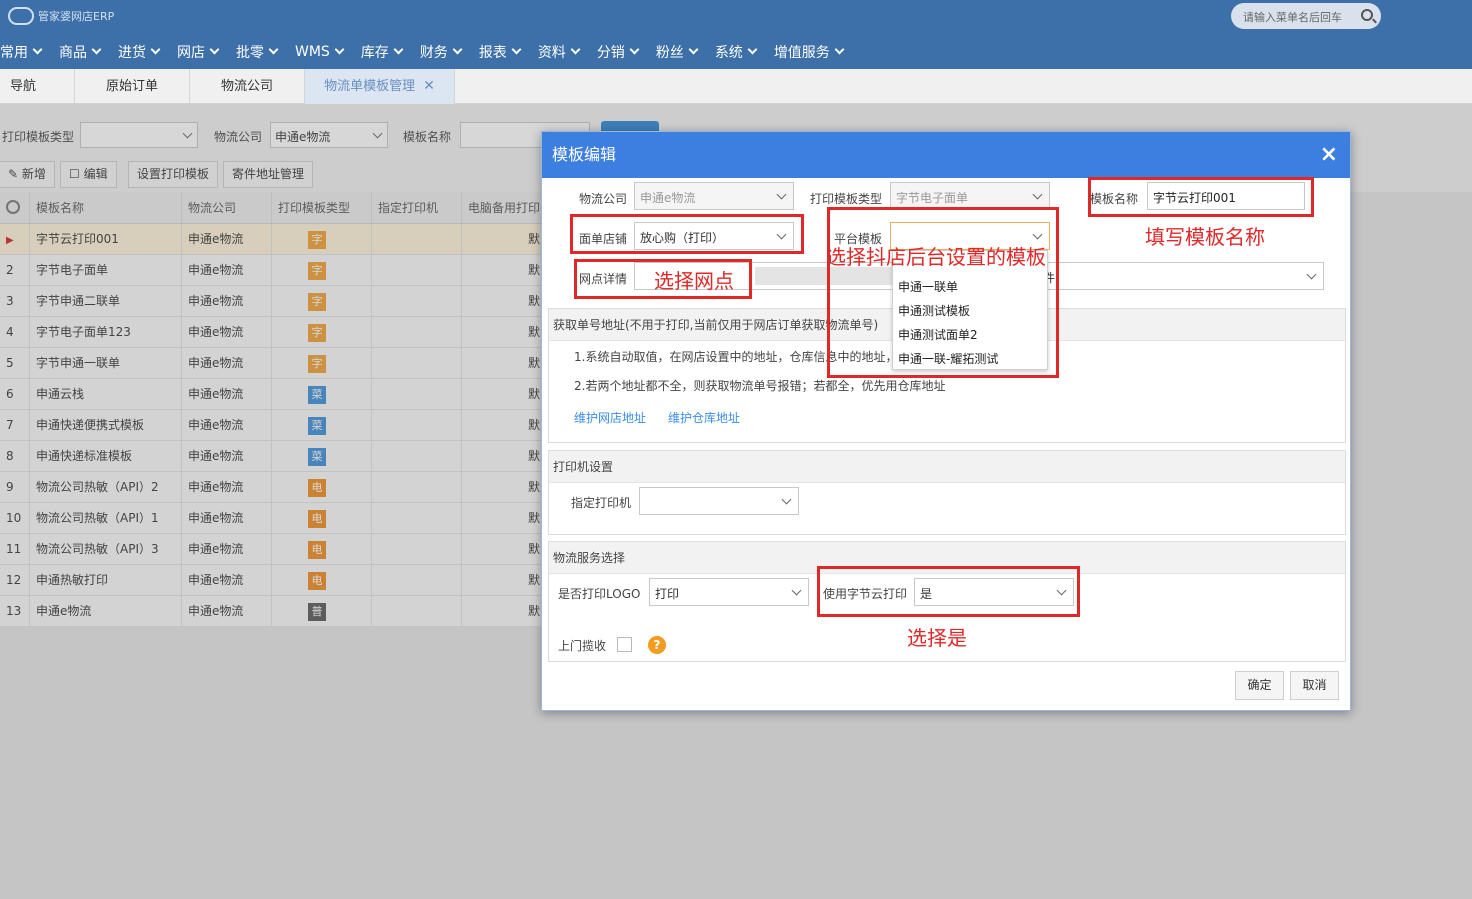 Image resolution: width=1472 pixels, height=899 pixels. Describe the element at coordinates (429, 86) in the screenshot. I see `close-tab-icon: ✕` at that location.